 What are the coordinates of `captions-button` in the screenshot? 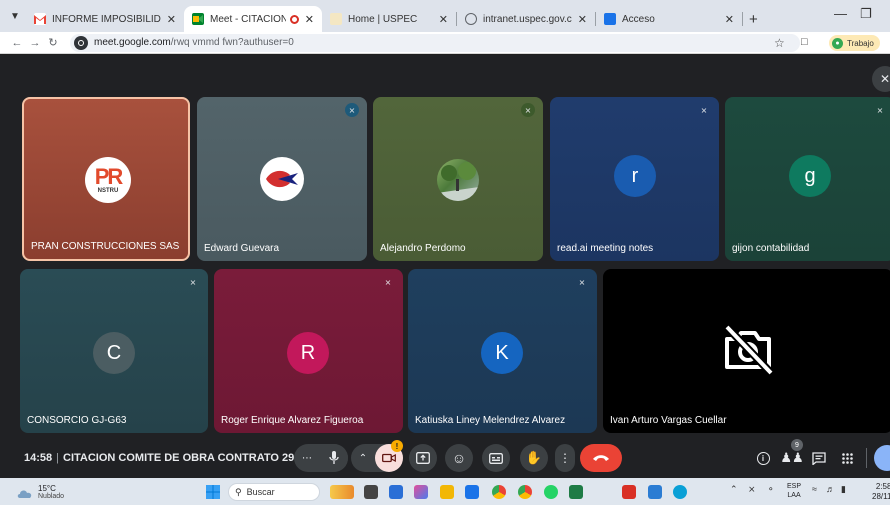 It's located at (496, 458).